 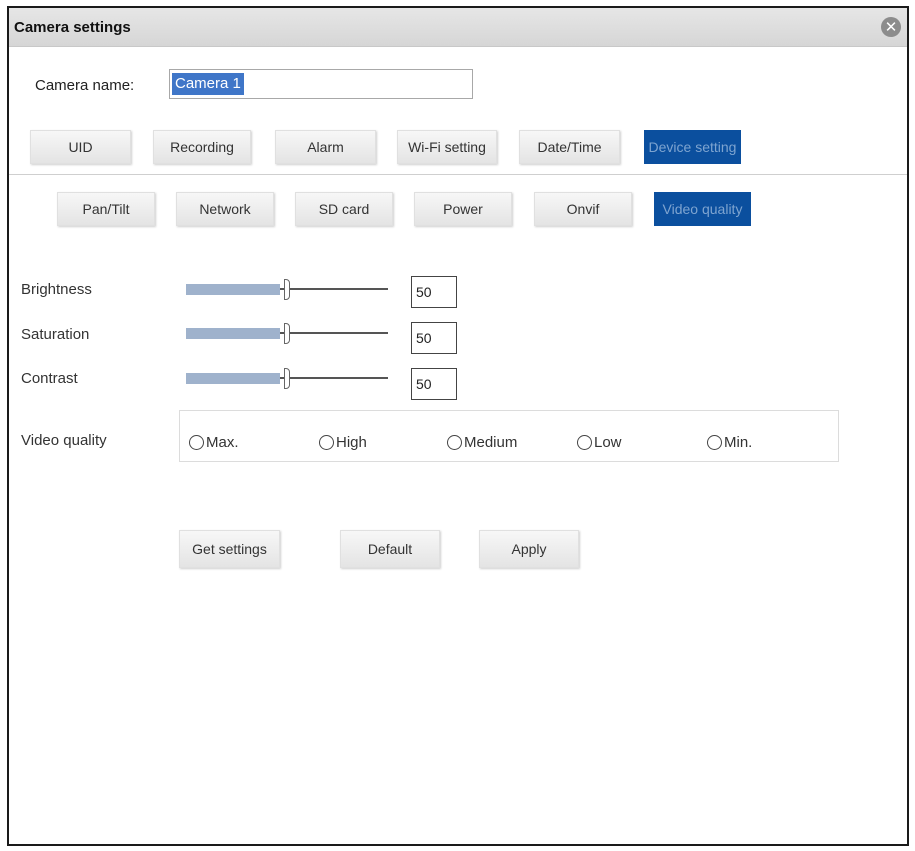 What do you see at coordinates (738, 442) in the screenshot?
I see `radio-min-label: Min.` at bounding box center [738, 442].